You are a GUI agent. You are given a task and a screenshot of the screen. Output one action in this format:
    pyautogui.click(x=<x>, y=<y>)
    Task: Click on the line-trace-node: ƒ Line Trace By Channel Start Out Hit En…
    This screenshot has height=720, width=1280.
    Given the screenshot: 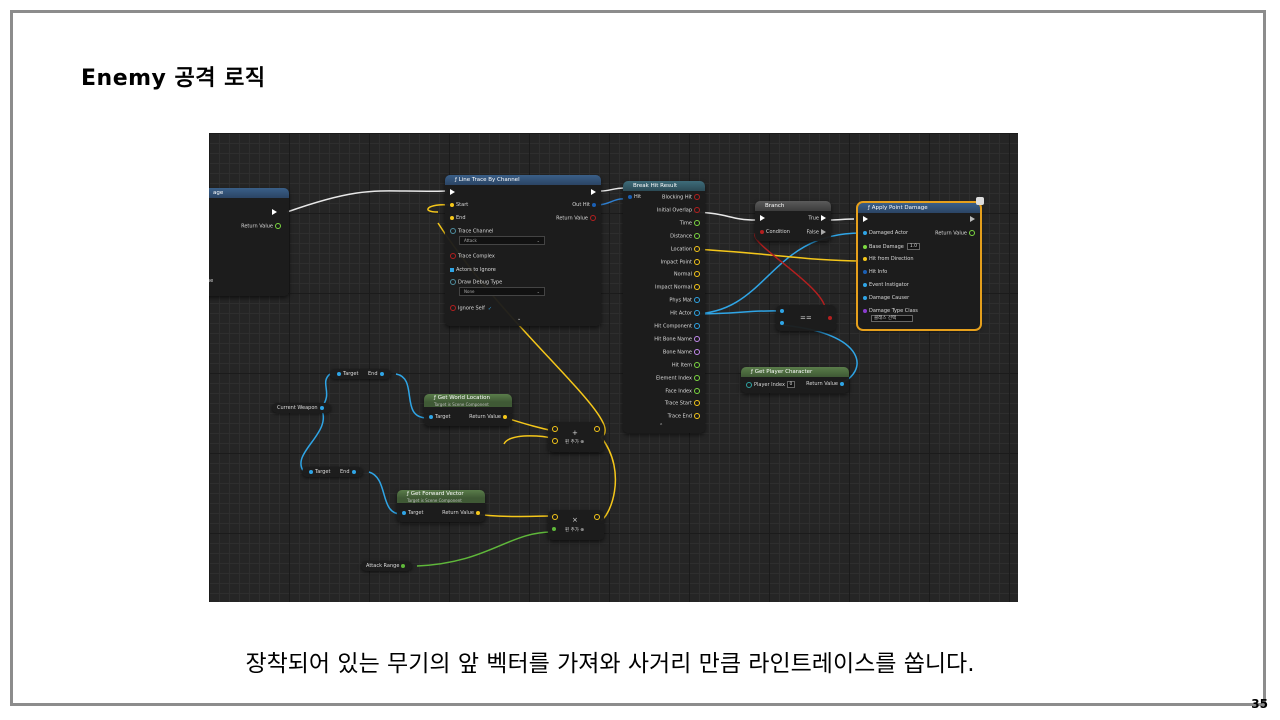 What is the action you would take?
    pyautogui.click(x=523, y=250)
    